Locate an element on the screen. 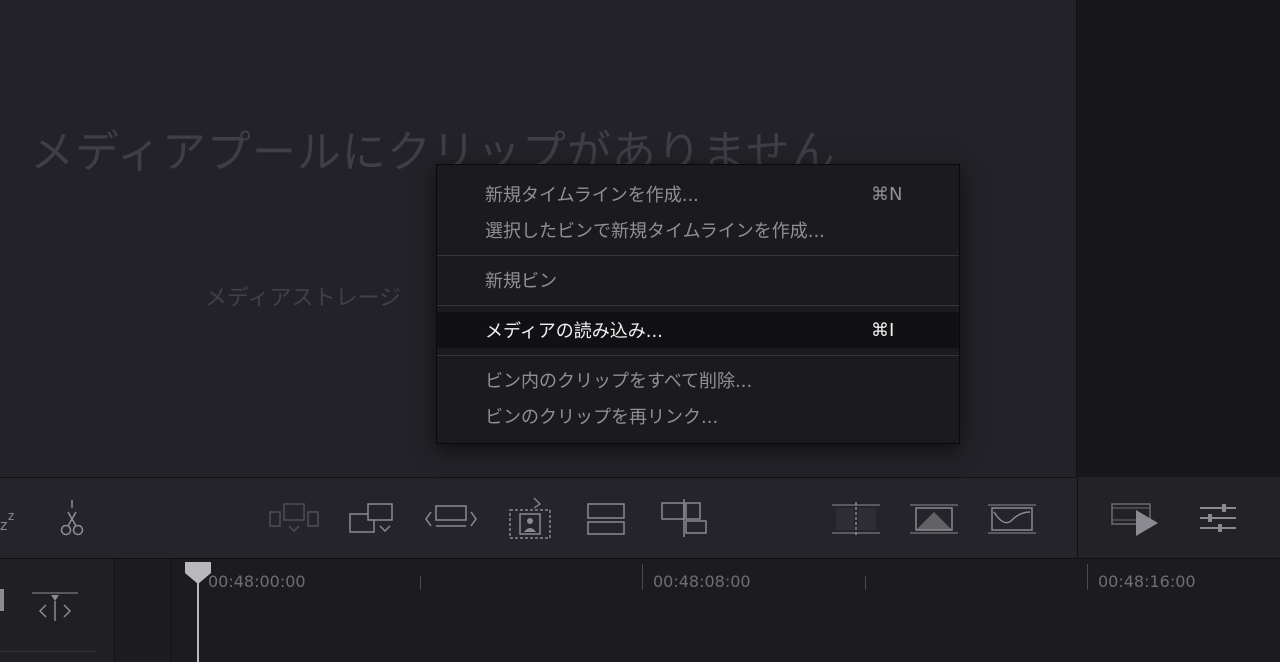 The width and height of the screenshot is (1280, 662). menu-item-new-bin: 新規ビン is located at coordinates (698, 280).